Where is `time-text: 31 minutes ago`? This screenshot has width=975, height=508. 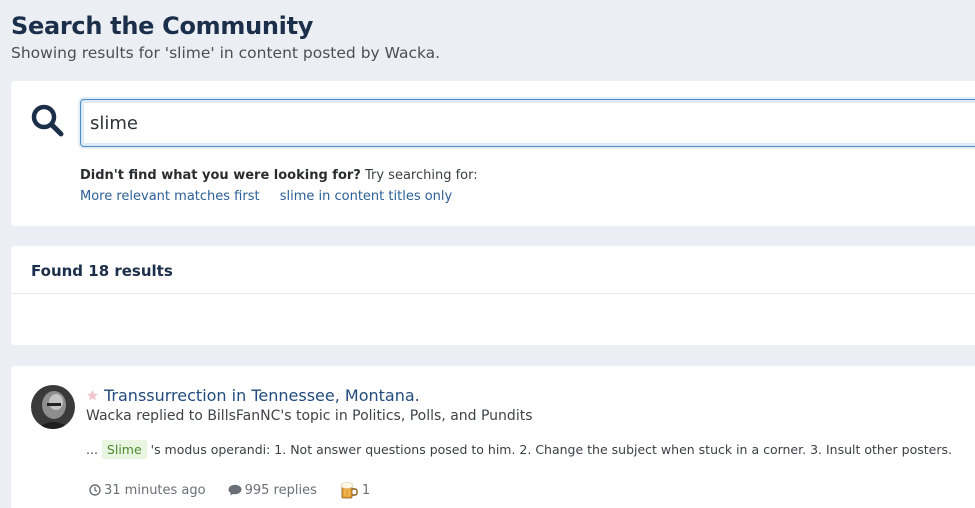
time-text: 31 minutes ago is located at coordinates (155, 490).